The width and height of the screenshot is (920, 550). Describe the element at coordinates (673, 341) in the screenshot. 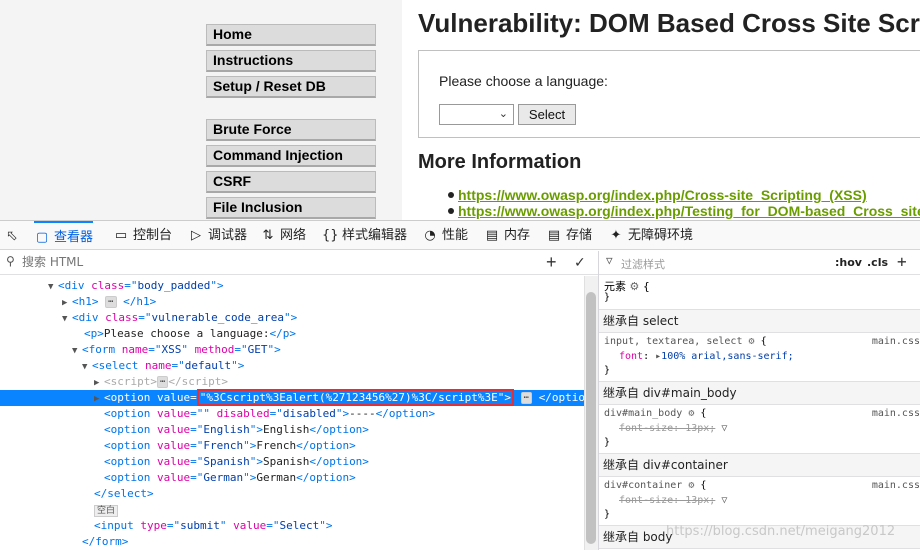

I see `rule-selector: input, textarea, select` at that location.